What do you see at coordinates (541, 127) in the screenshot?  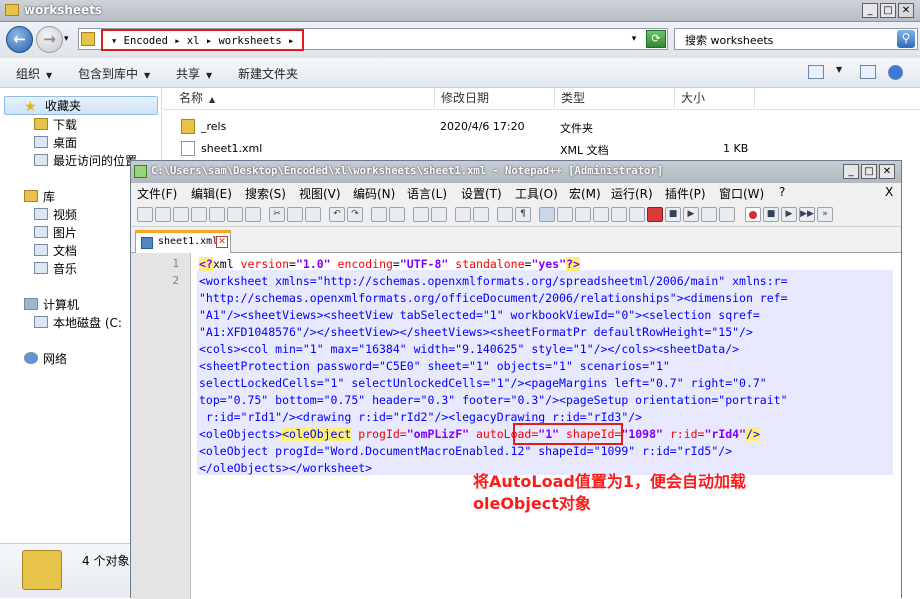 I see `file-row: _rels 2020/4/6 17:20 文件夹` at bounding box center [541, 127].